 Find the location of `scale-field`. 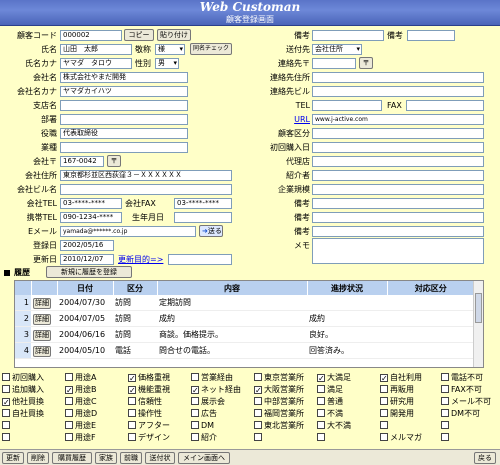

scale-field is located at coordinates (398, 189).